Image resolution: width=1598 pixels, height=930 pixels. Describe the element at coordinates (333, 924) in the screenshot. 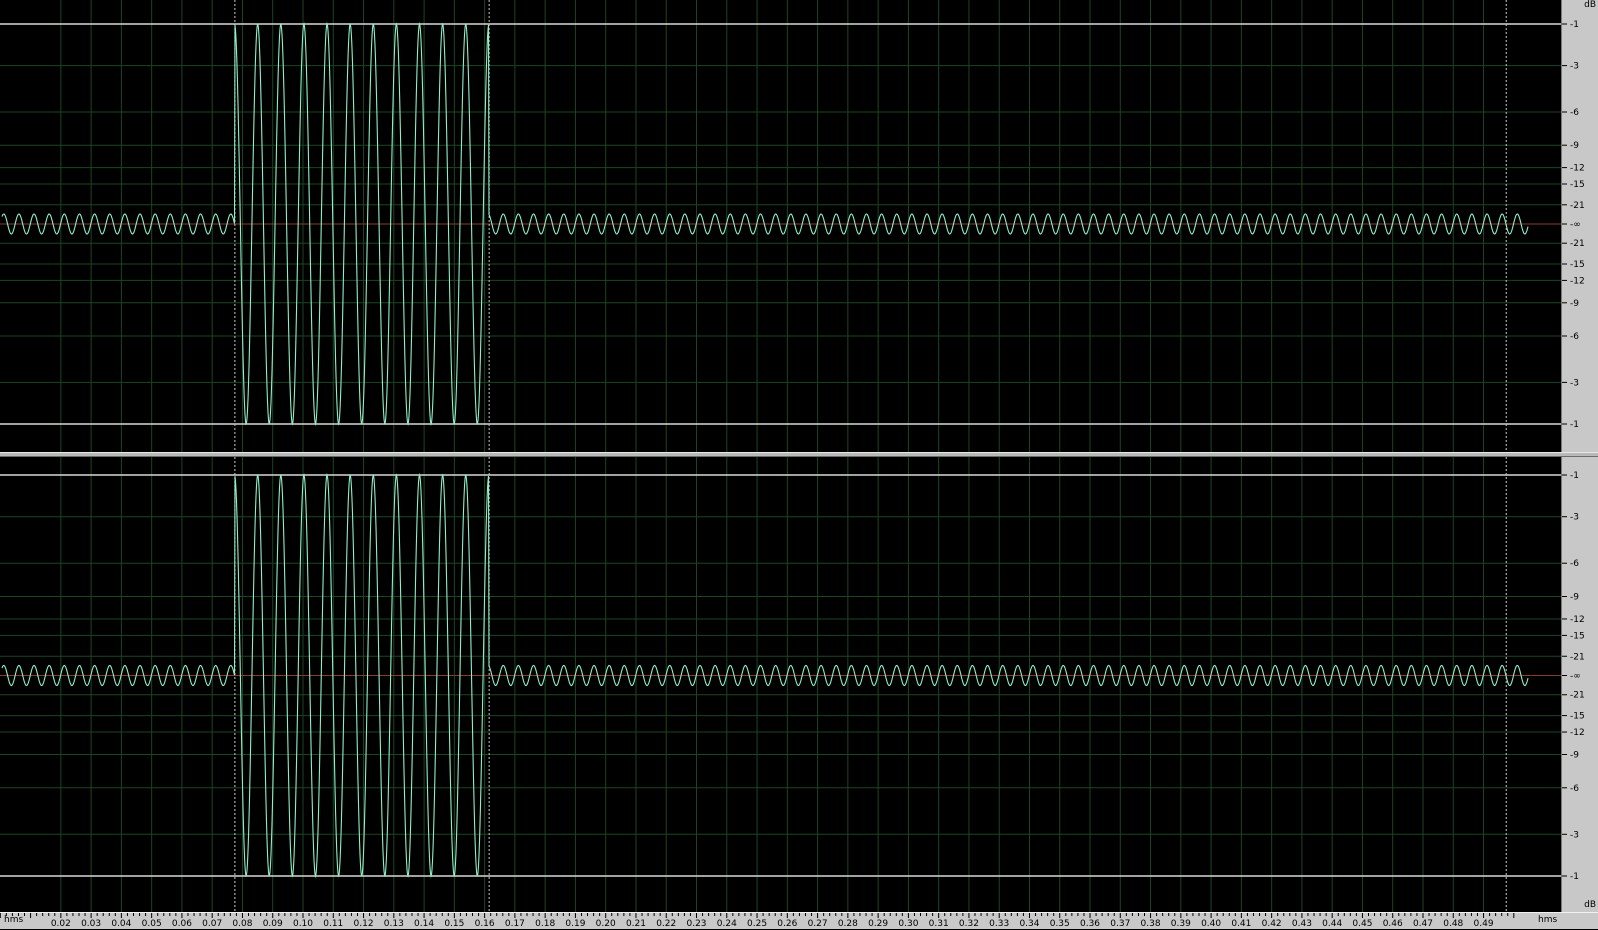

I see `ruler-tick-label: 0.11` at that location.